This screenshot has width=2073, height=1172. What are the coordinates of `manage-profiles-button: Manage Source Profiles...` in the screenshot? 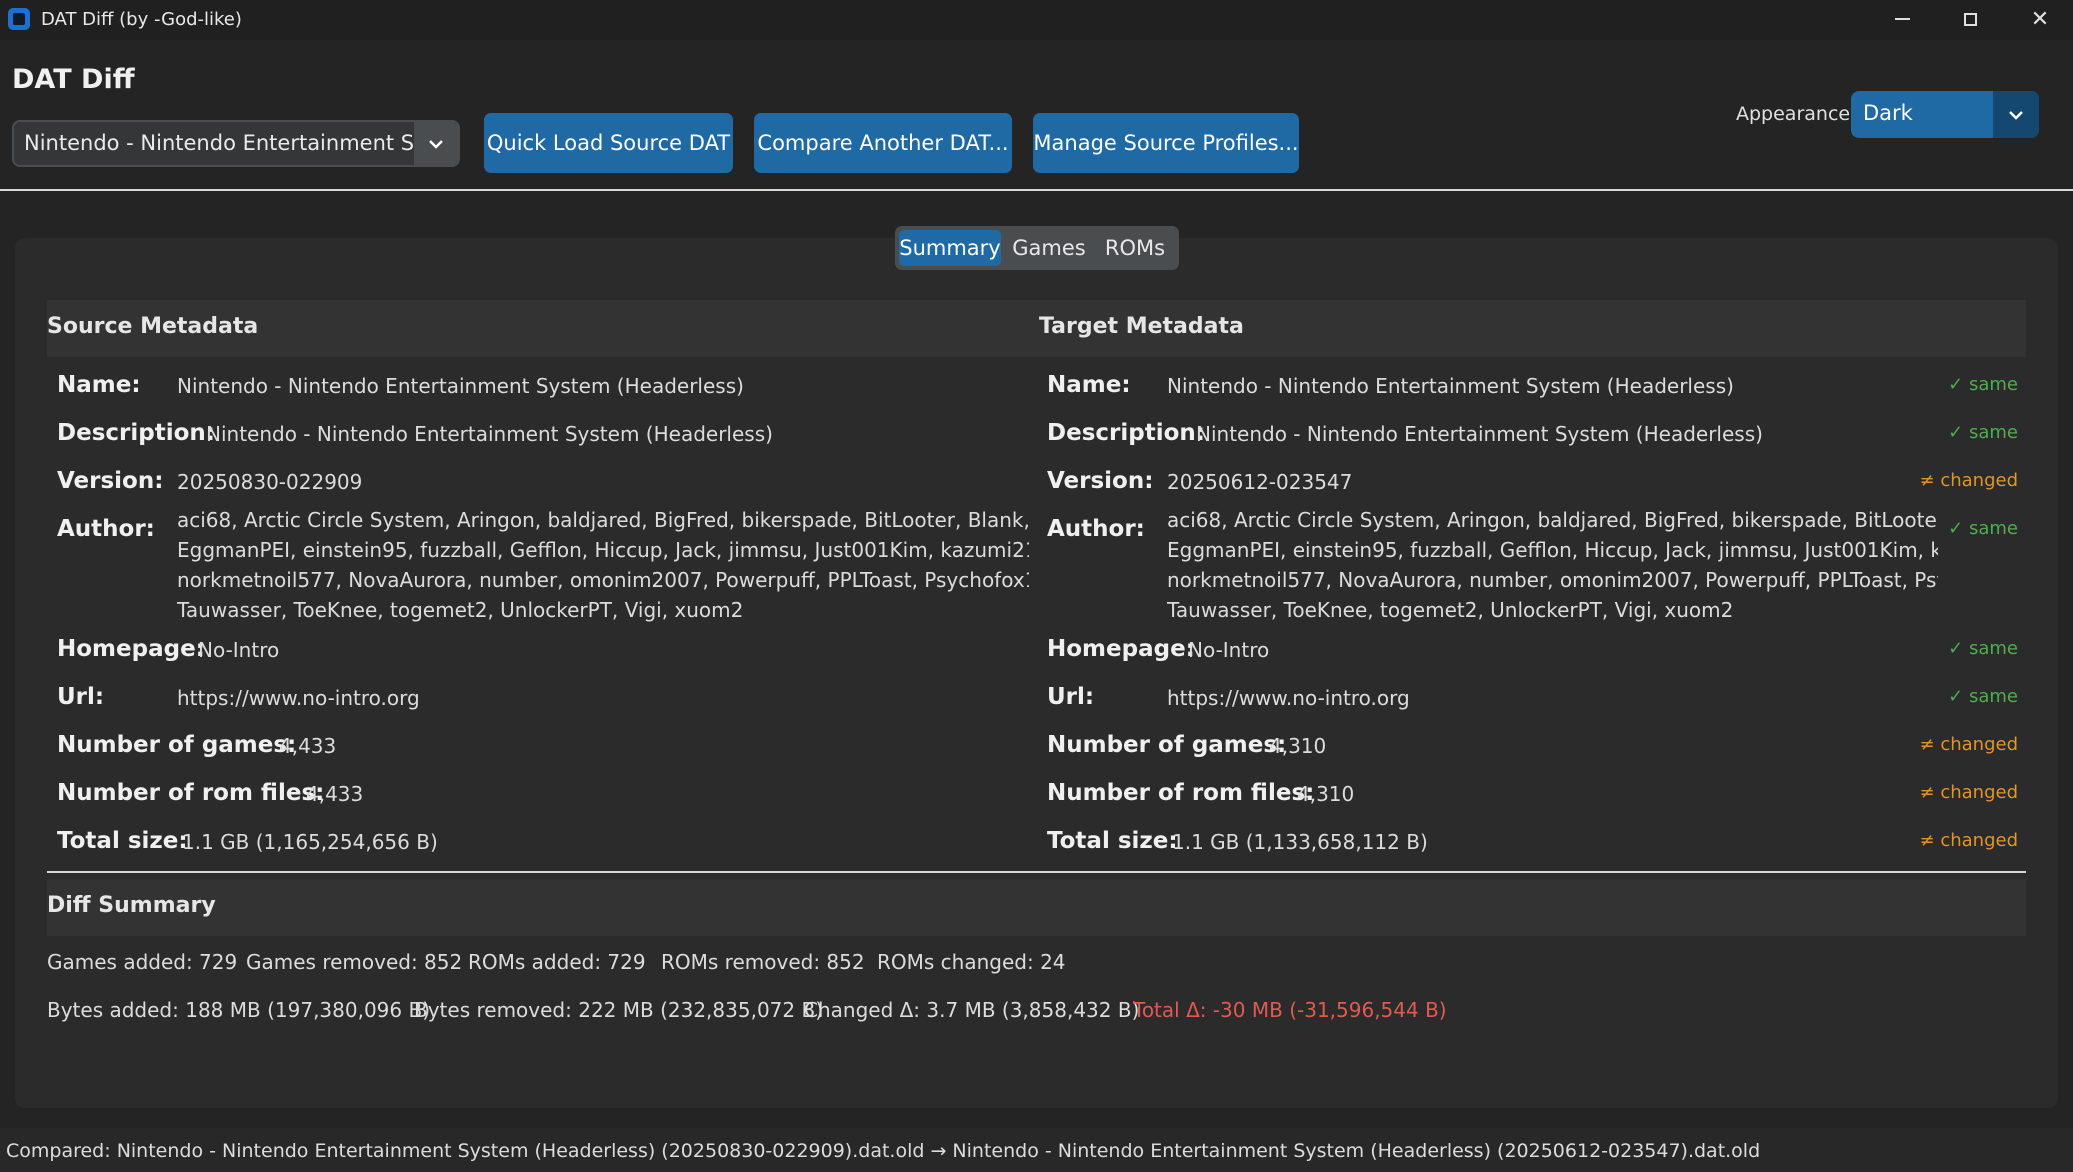 It's located at (1166, 143).